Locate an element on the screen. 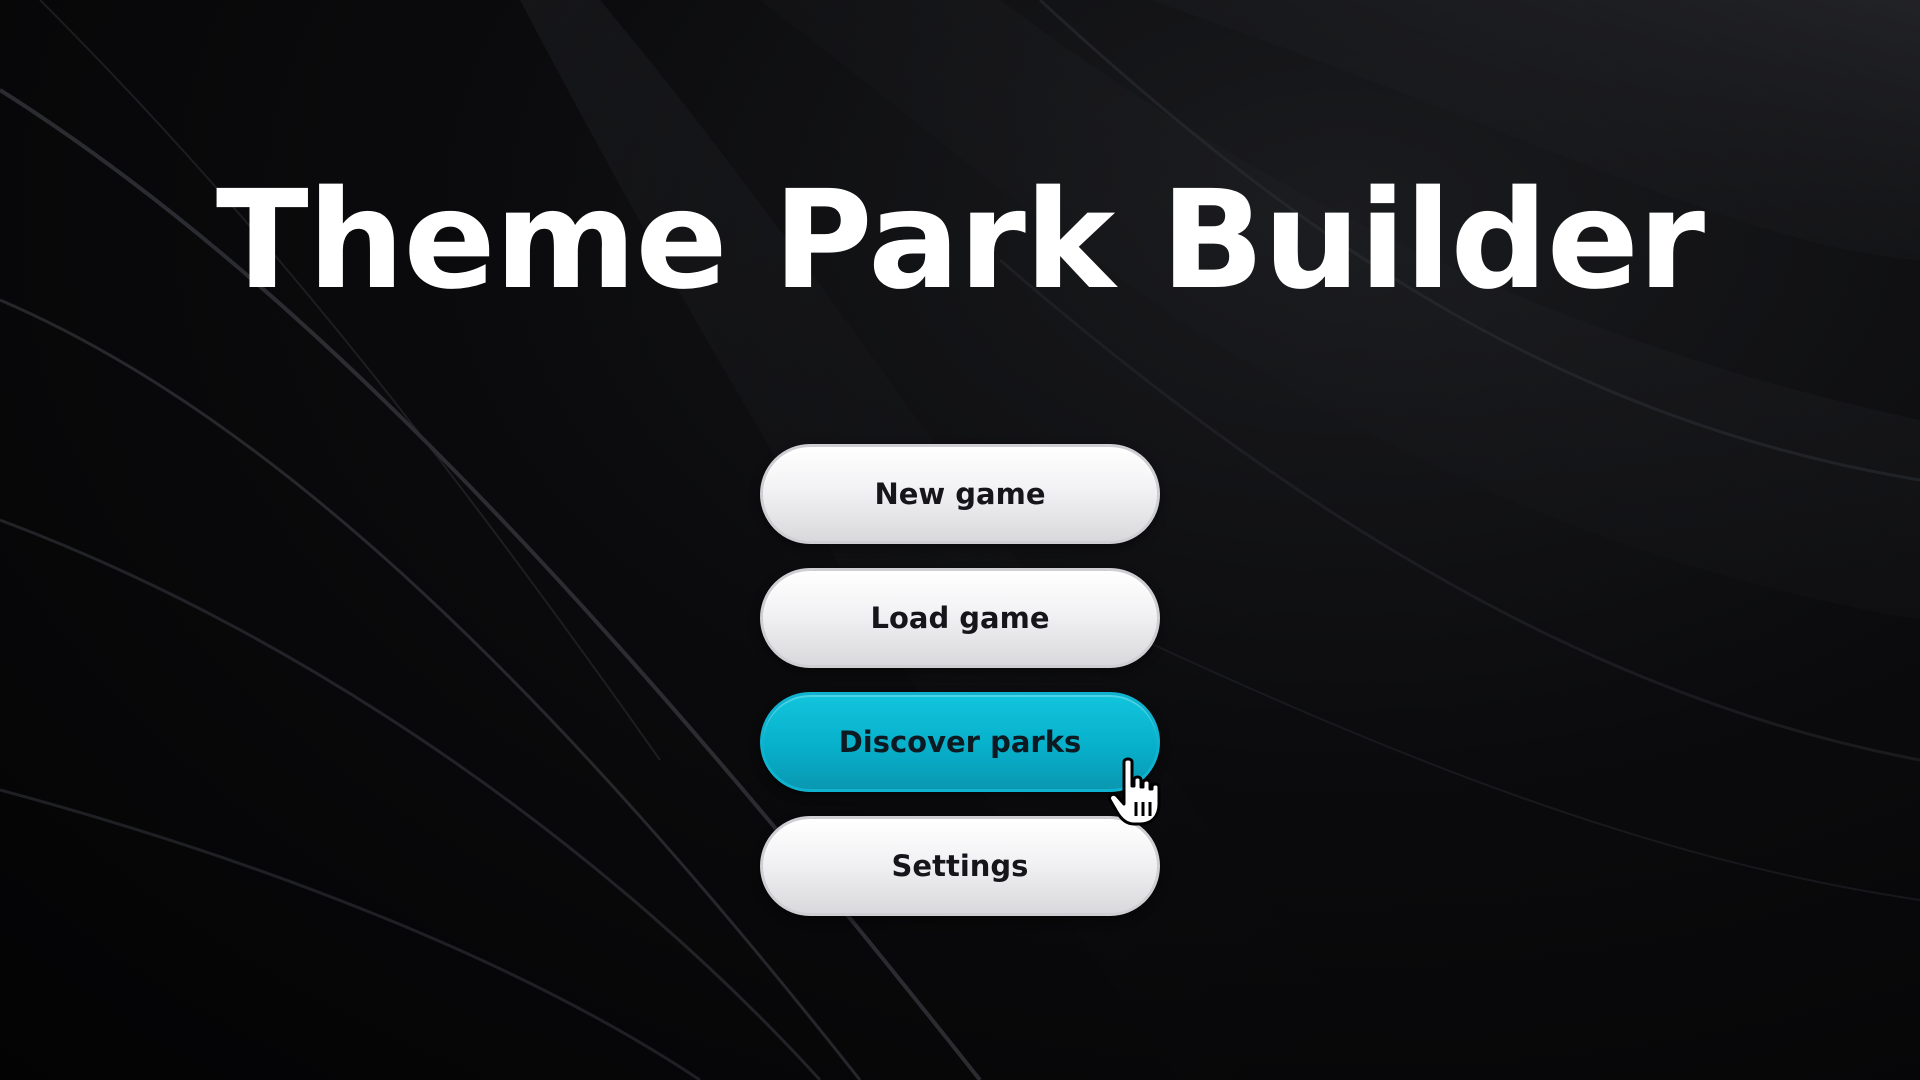  hand-pointer-icon is located at coordinates (1134, 791).